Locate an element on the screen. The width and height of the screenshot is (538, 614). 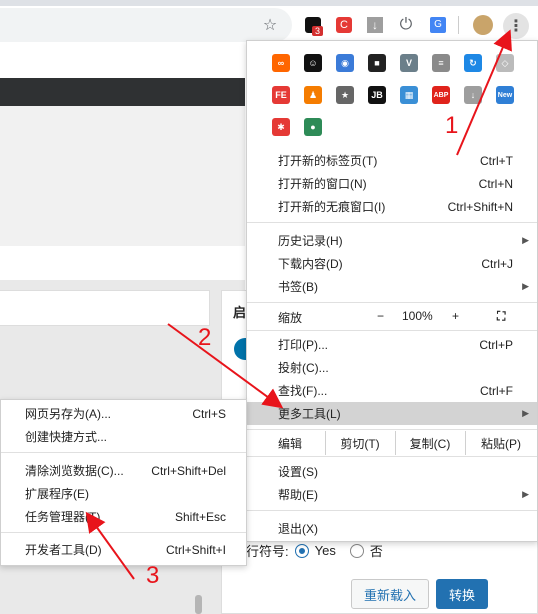
submenu-item-extensions: 扩展程序(E) is located at coordinates (123, 493).